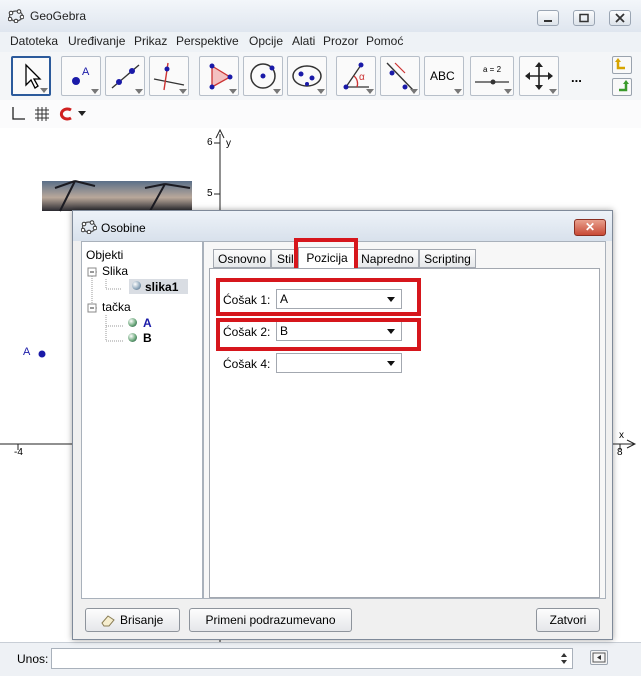  Describe the element at coordinates (447, 258) in the screenshot. I see `tab-scripting: Scripting` at that location.